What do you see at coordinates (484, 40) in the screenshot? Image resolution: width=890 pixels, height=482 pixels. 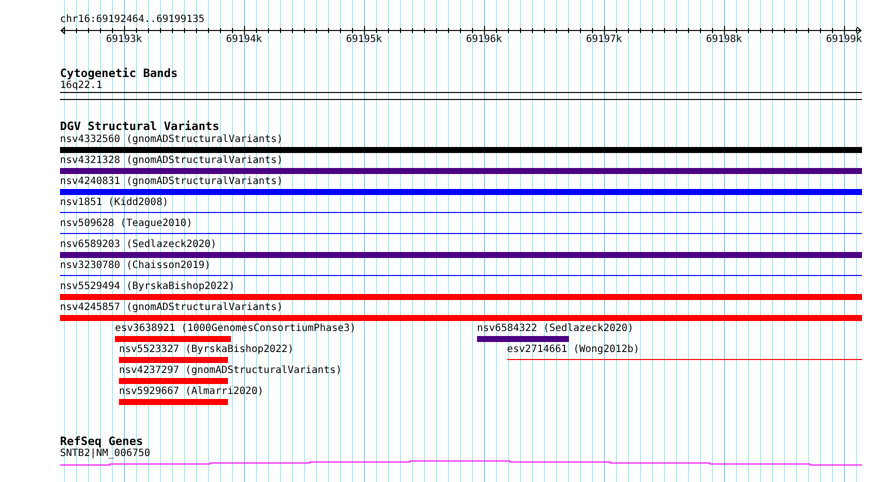 I see `ruler-tick-label: 69196k` at bounding box center [484, 40].